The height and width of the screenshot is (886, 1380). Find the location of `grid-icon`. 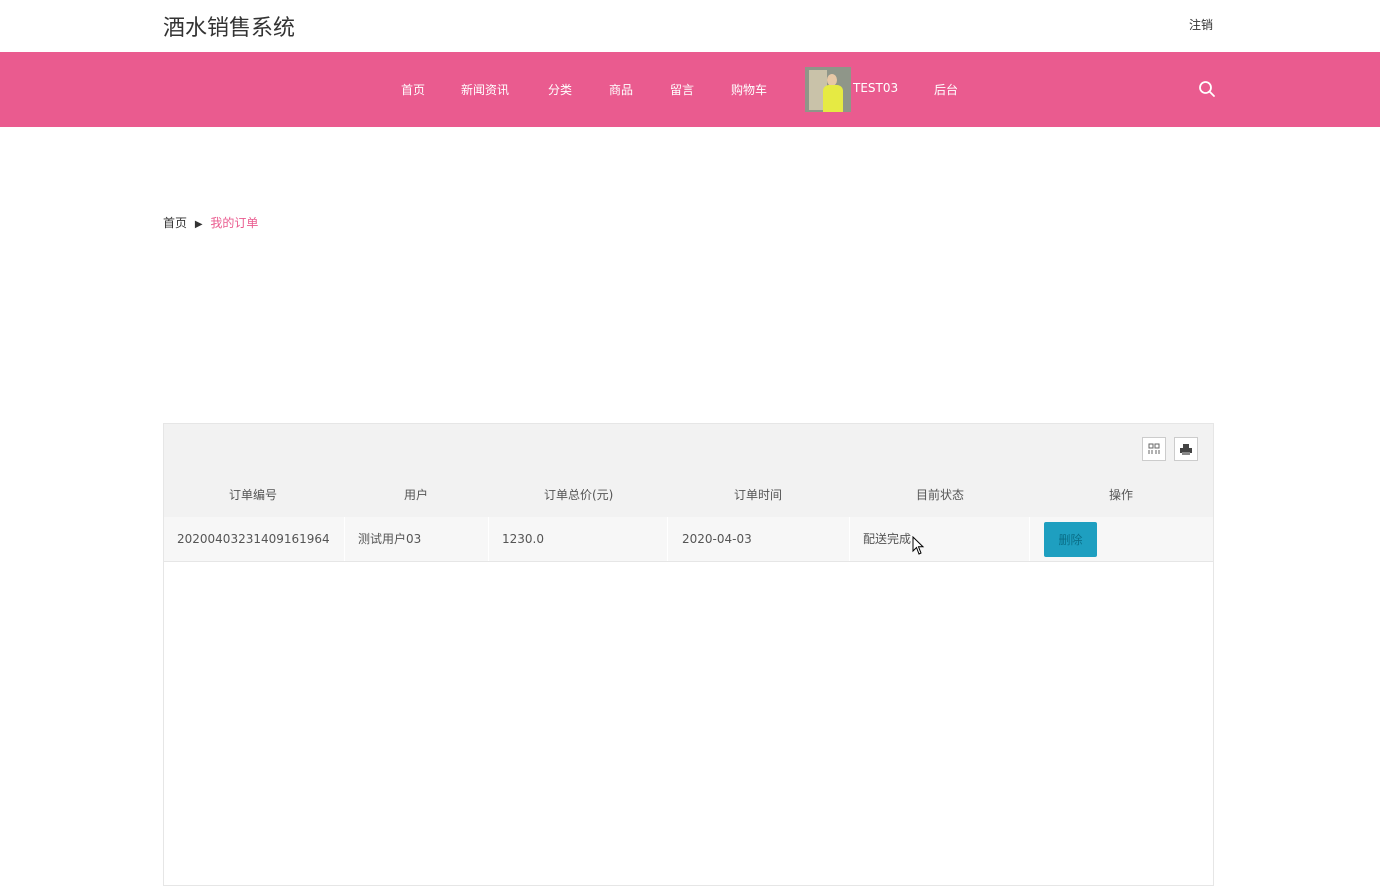

grid-icon is located at coordinates (1154, 448).